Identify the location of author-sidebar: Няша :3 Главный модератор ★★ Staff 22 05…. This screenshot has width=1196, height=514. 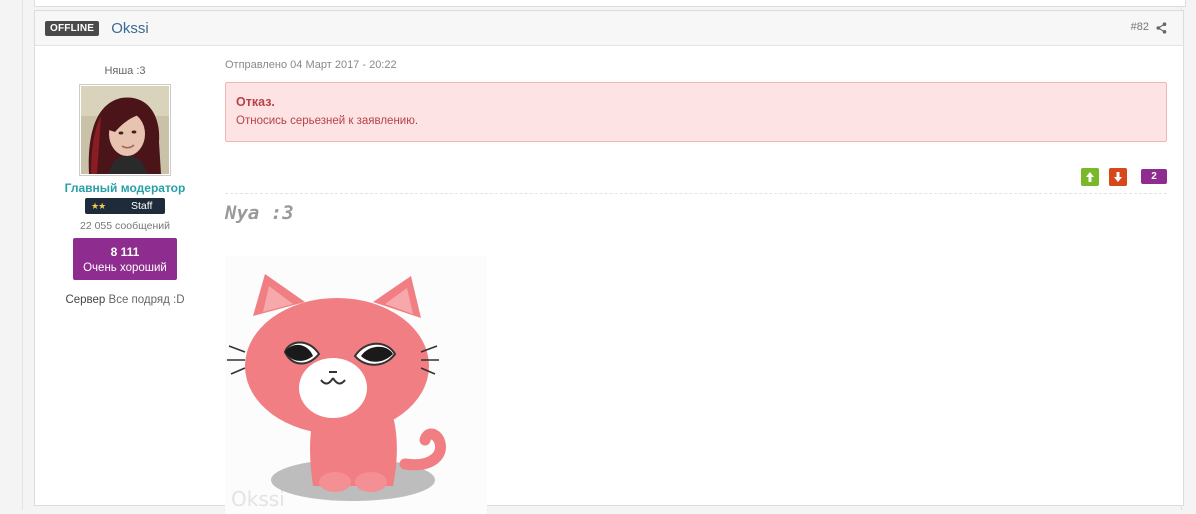
(125, 275).